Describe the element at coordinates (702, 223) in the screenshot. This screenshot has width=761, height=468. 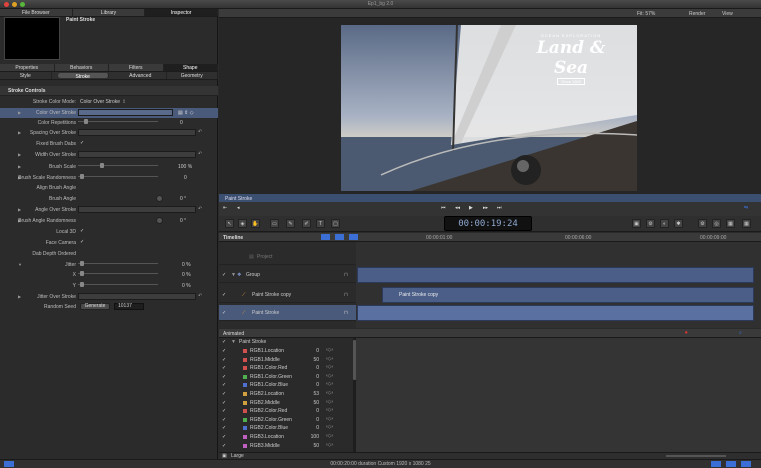
I see `settings-icon: ⚙` at that location.